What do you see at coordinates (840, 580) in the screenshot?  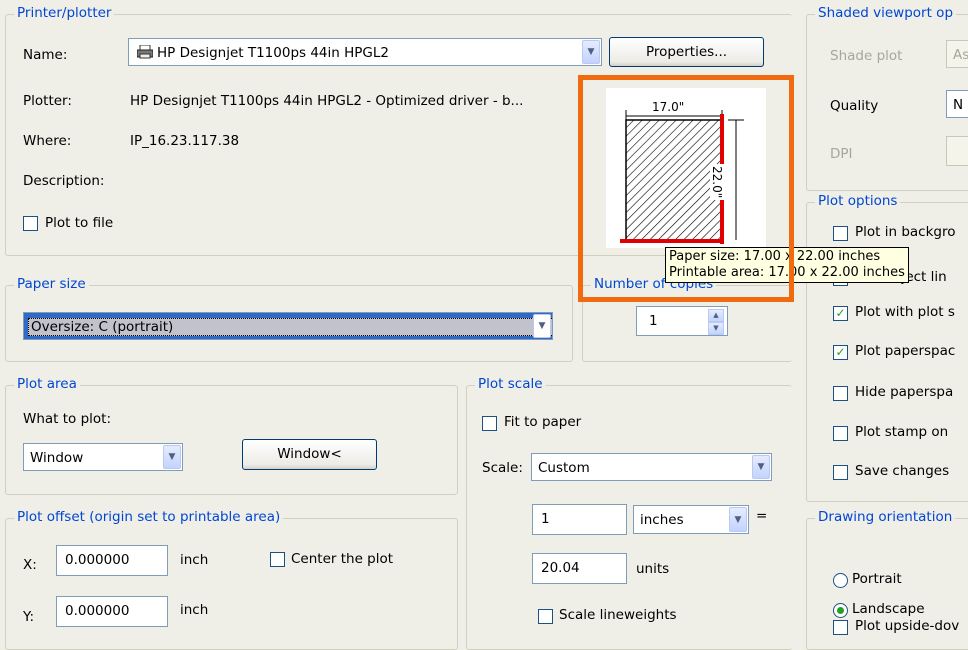 I see `portrait-radio` at bounding box center [840, 580].